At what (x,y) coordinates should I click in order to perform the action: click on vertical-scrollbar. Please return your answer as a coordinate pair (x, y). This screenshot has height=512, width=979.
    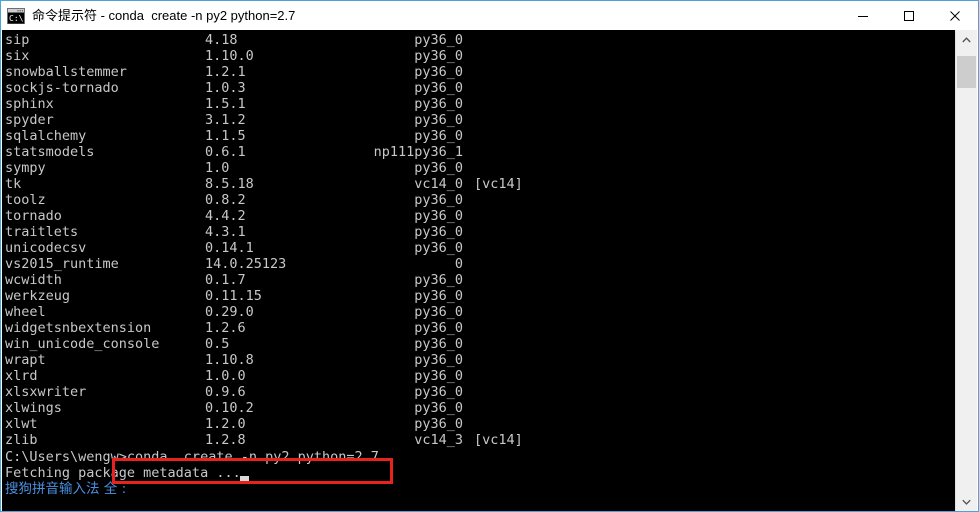
    Looking at the image, I should click on (966, 270).